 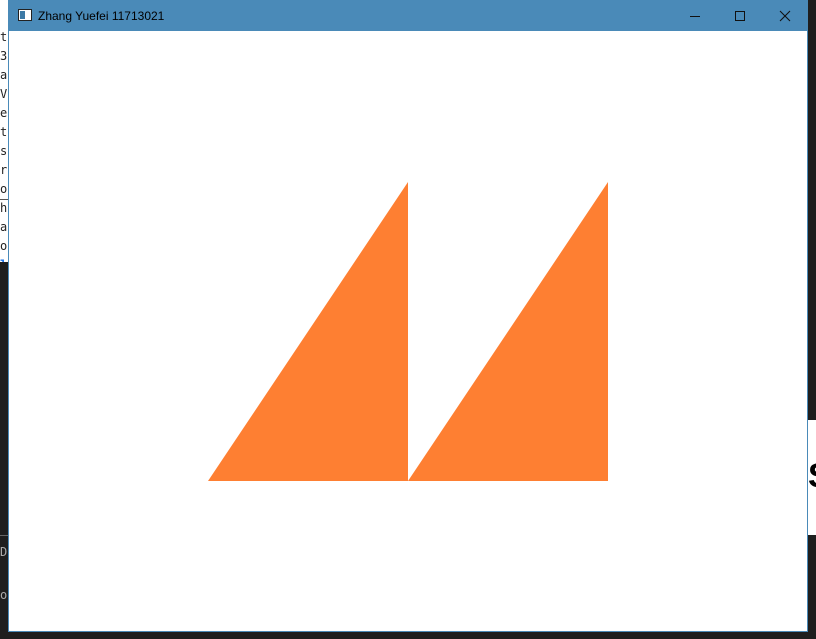 I want to click on background-text-fragment: e, so click(x=4, y=113).